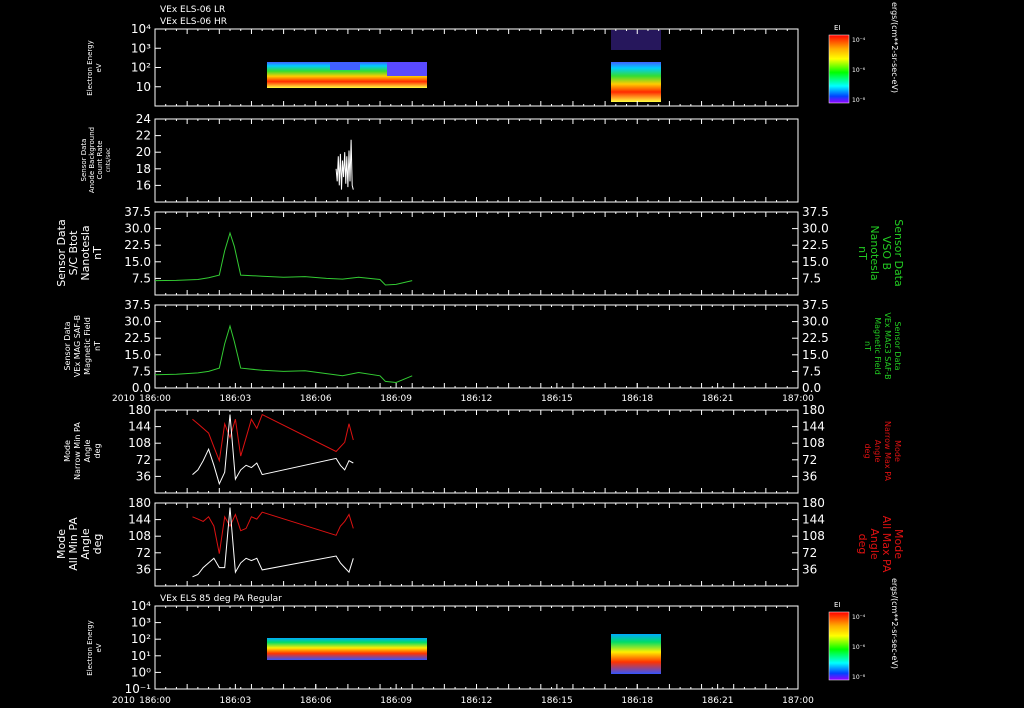 The width and height of the screenshot is (1024, 708). What do you see at coordinates (143, 119) in the screenshot?
I see `y-tick-label: 24` at bounding box center [143, 119].